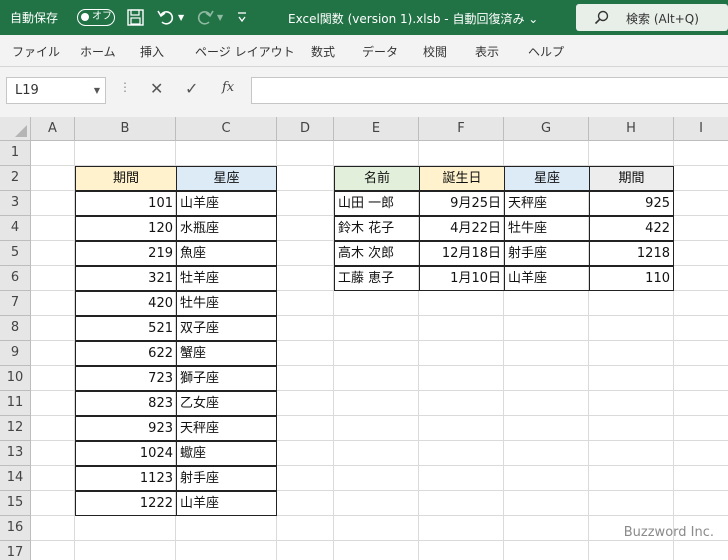 The image size is (728, 560). Describe the element at coordinates (126, 453) in the screenshot. I see `table-cell: 1024` at that location.